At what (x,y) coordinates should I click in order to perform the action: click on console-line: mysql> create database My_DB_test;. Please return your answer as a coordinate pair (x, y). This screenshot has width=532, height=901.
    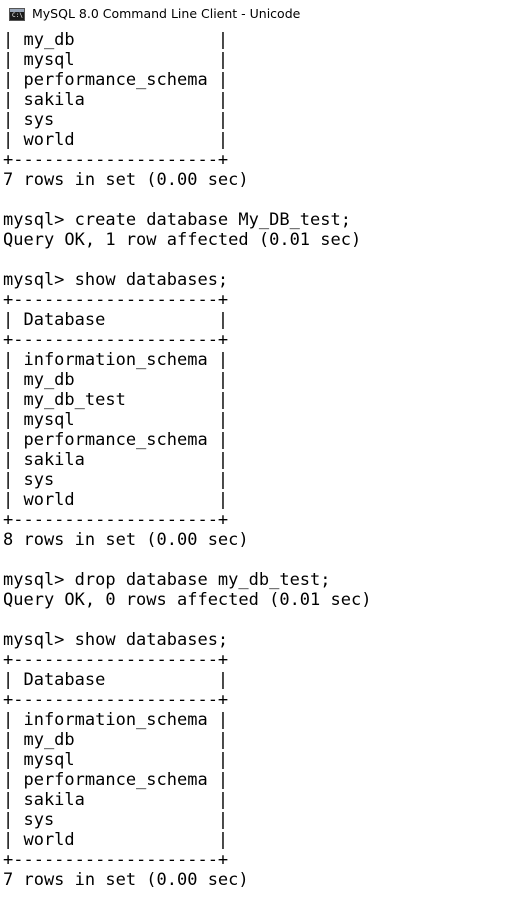
    Looking at the image, I should click on (177, 220).